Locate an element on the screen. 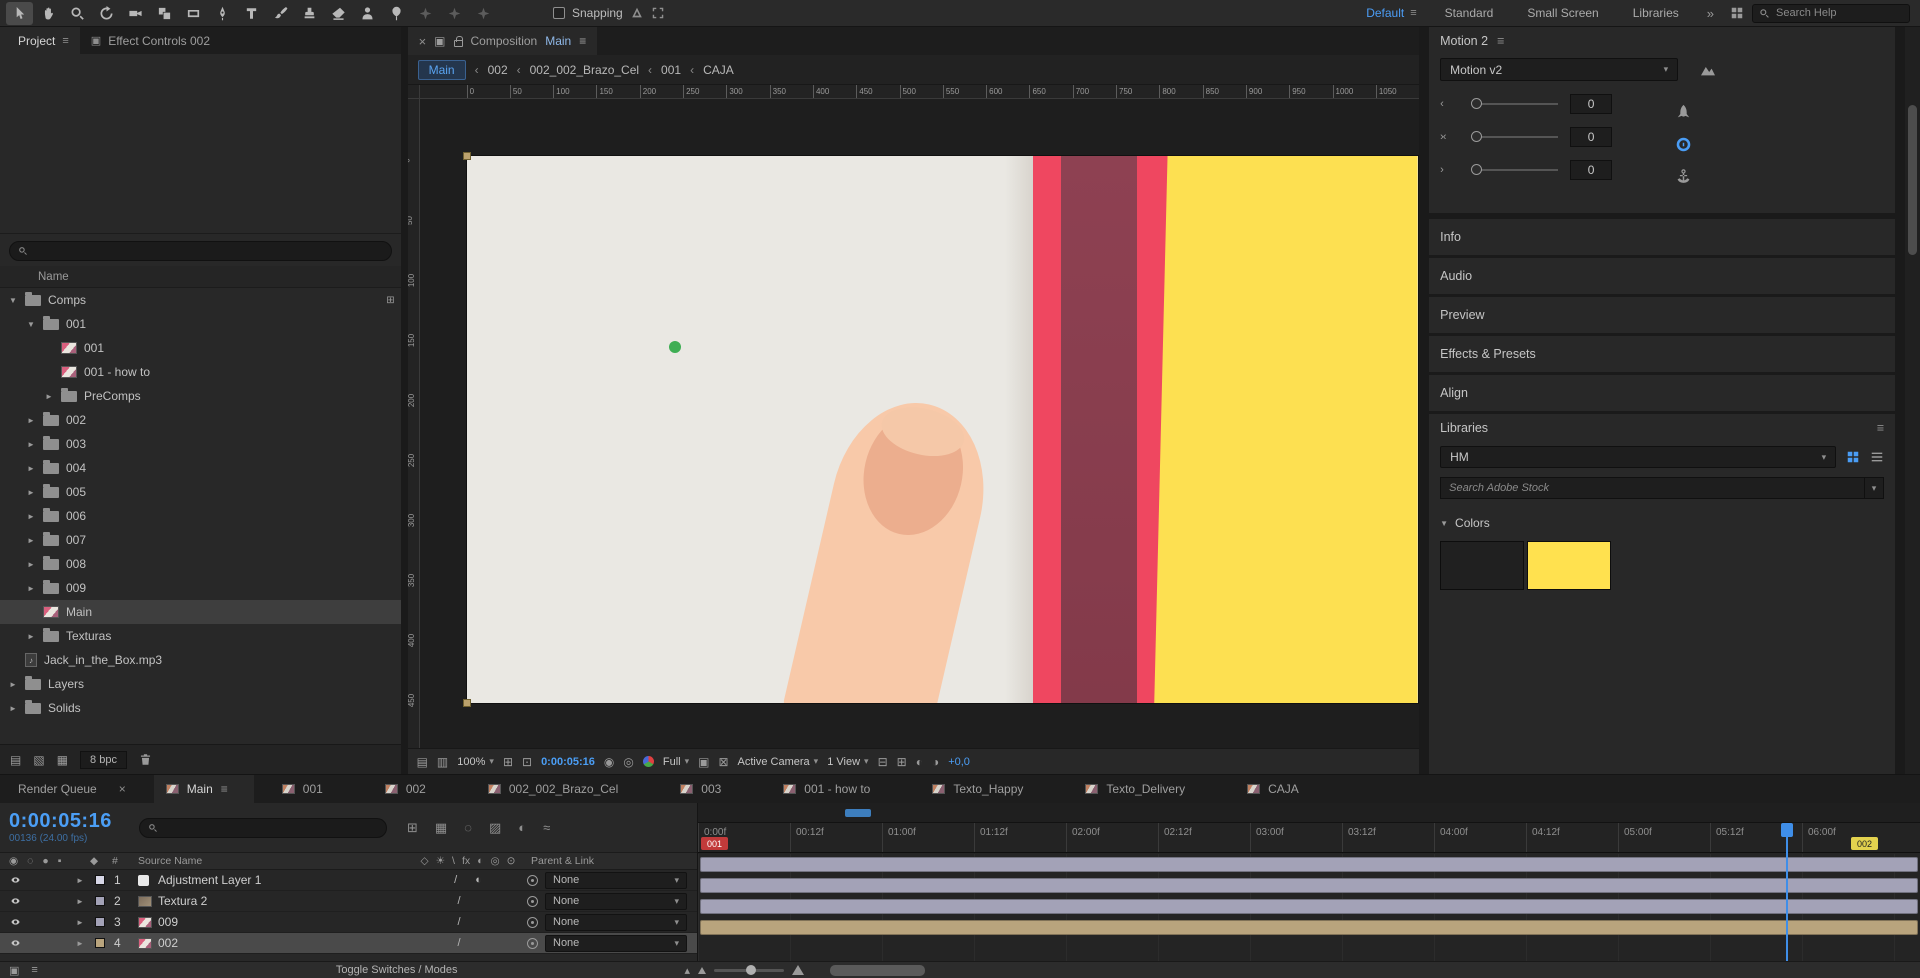 Image resolution: width=1920 pixels, height=978 pixels. current-timecode: 0:00:05:16 is located at coordinates (68, 821).